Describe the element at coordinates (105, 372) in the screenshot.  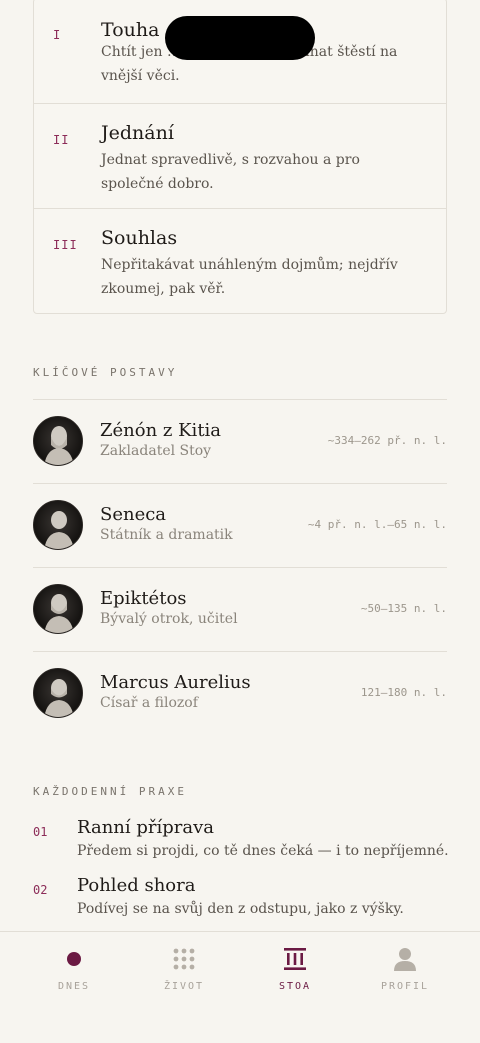
I see `figures-section-label: KLÍČOVÉ POSTAVY` at that location.